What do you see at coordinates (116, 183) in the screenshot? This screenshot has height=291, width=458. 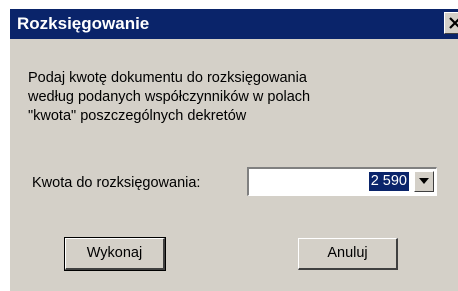 I see `amount-label: Kwota do rozksięgowania:` at bounding box center [116, 183].